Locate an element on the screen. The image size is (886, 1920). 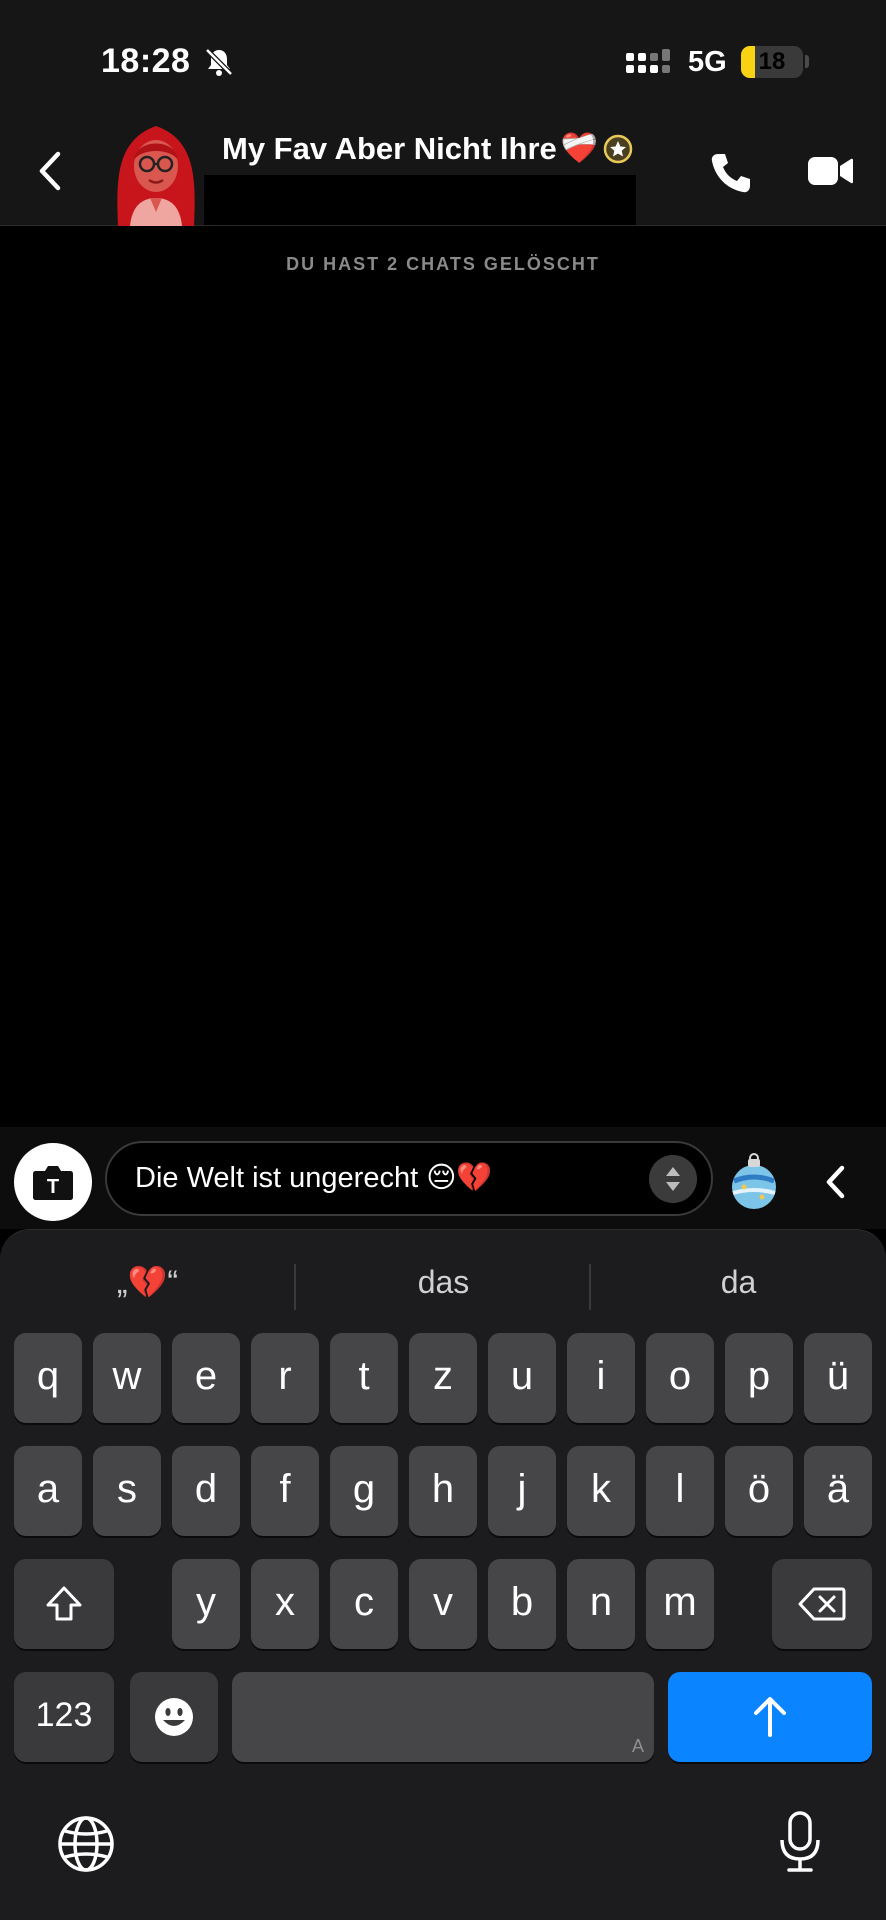
chat-header: 18:28 5G 18 is located at coordinates (443, 113).